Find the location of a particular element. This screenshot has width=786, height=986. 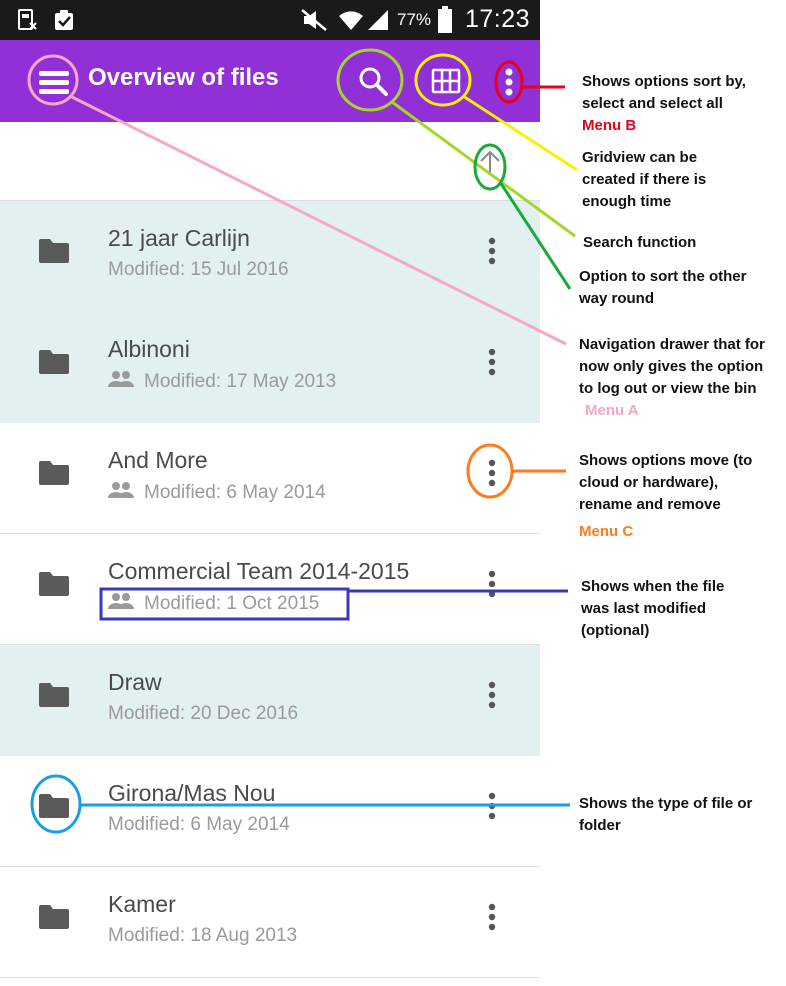

annotation-sort: Option to sort the other way round is located at coordinates (663, 287).